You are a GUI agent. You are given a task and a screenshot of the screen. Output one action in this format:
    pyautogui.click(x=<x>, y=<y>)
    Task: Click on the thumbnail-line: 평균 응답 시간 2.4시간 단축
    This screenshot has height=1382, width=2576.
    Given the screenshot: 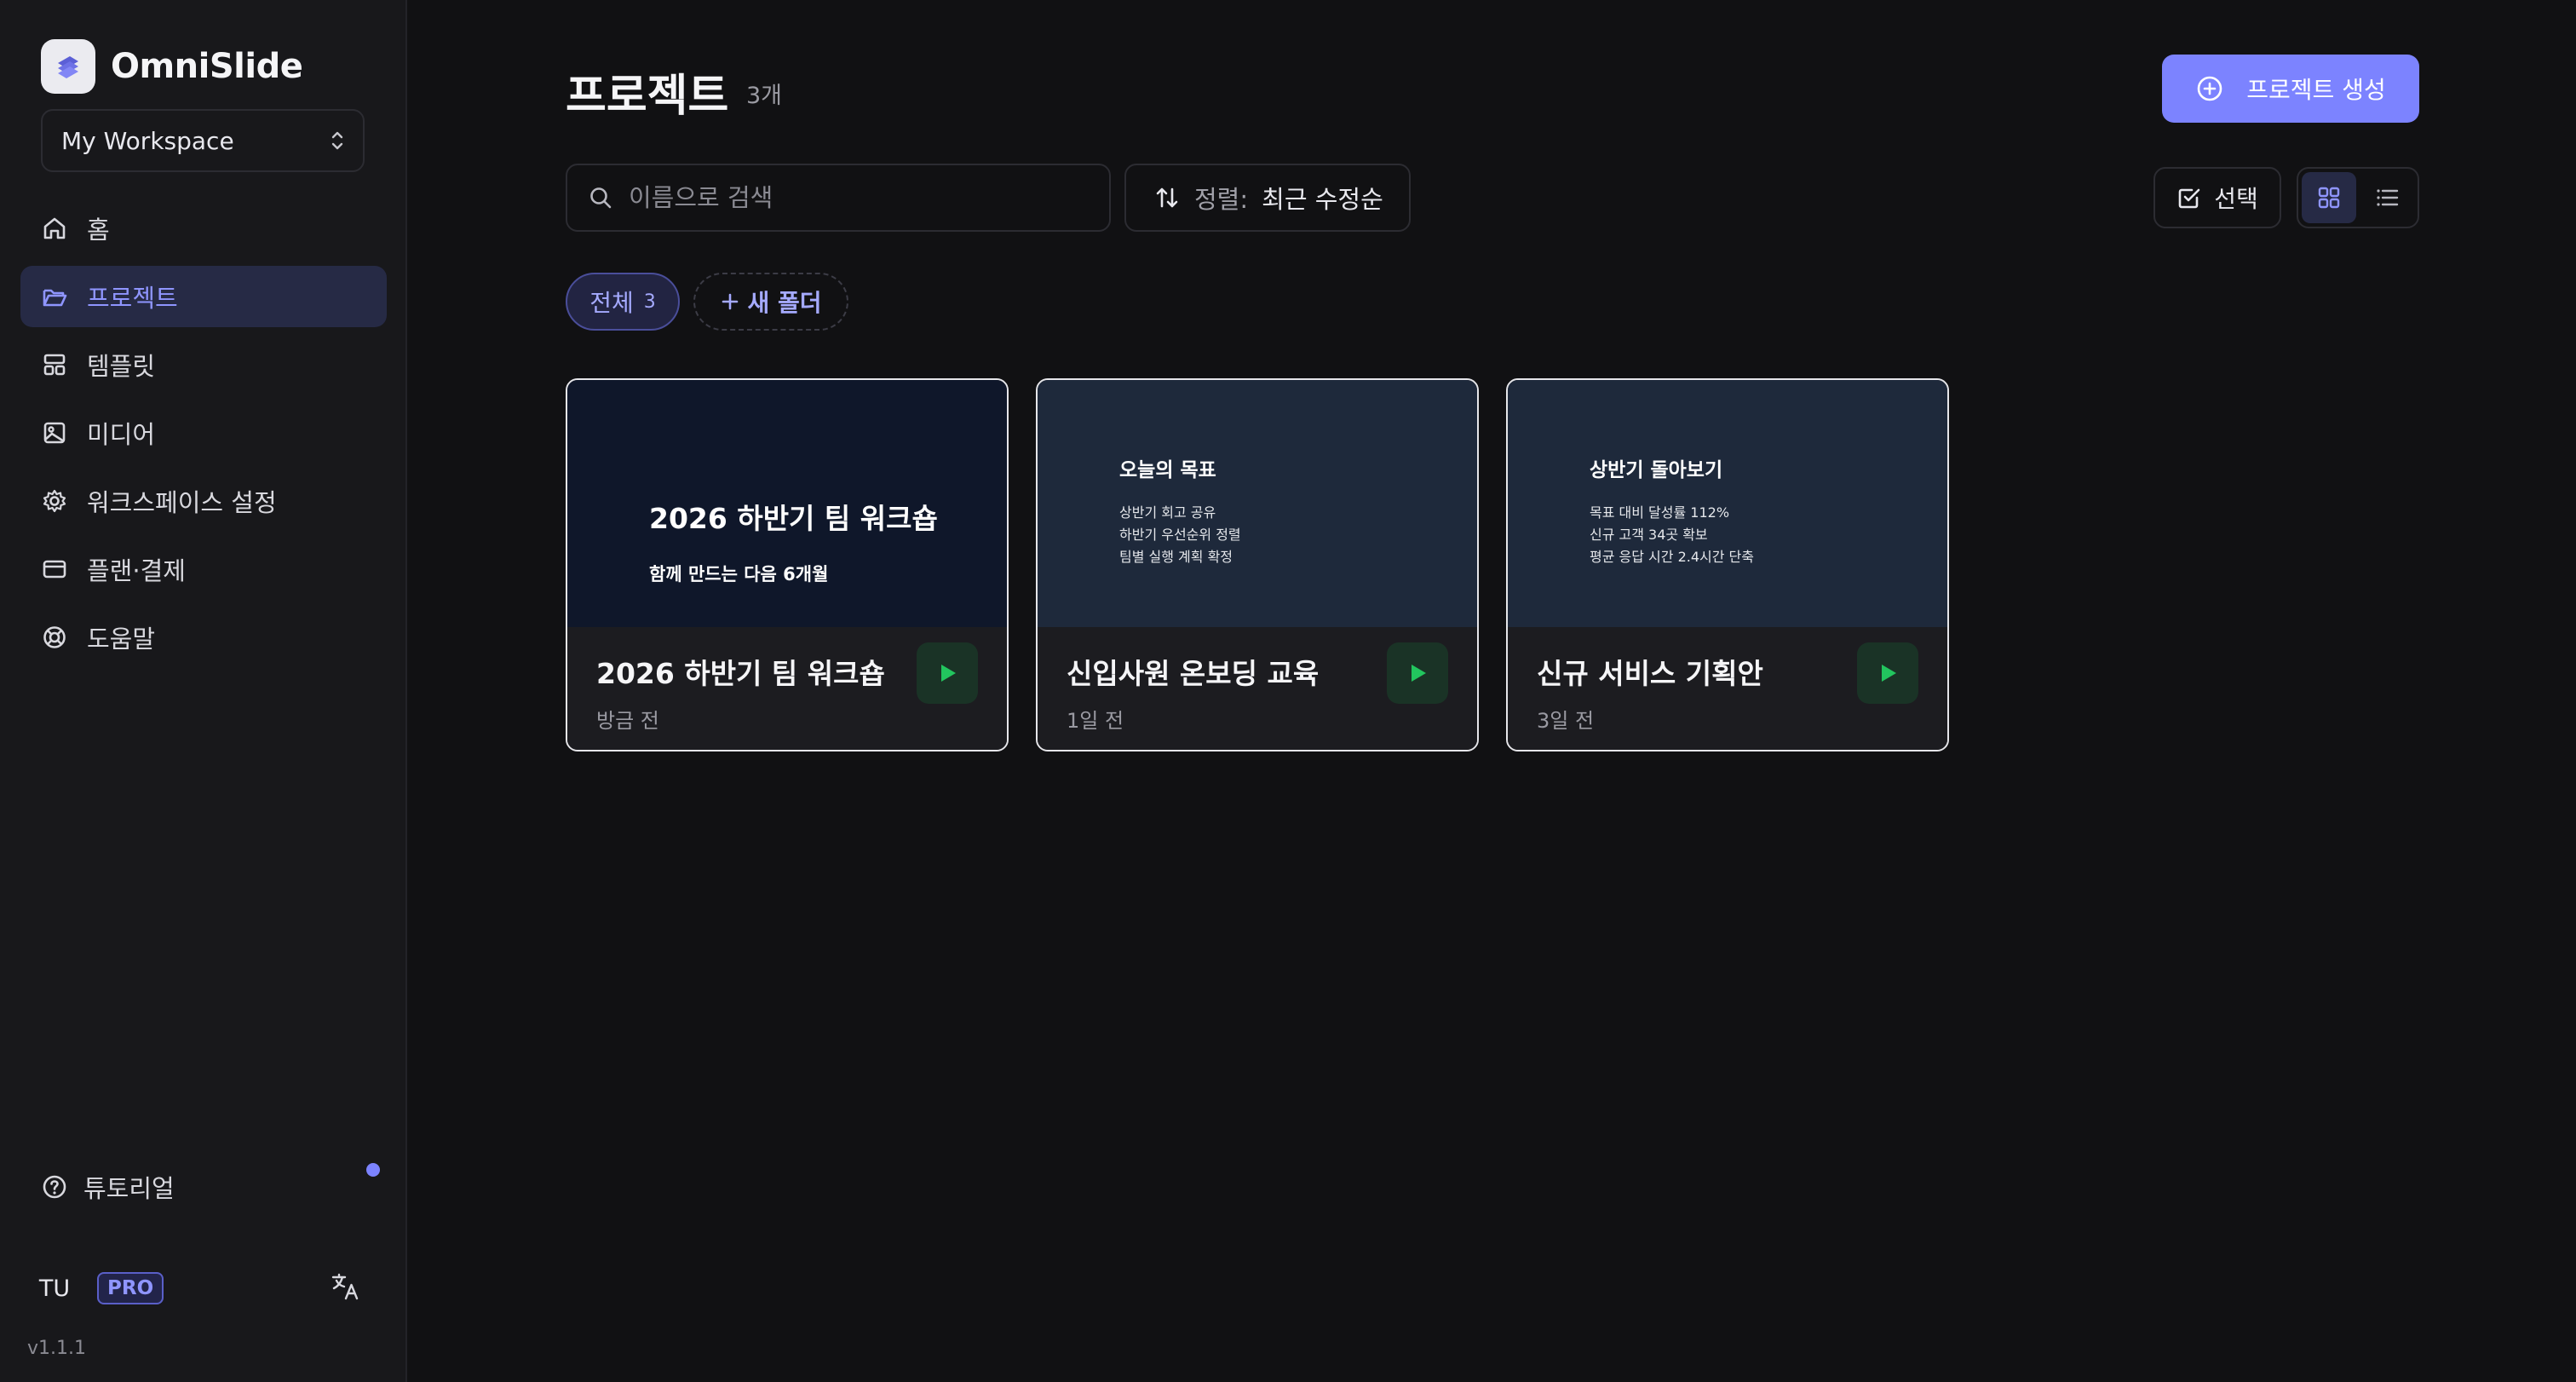 What is the action you would take?
    pyautogui.click(x=1672, y=557)
    